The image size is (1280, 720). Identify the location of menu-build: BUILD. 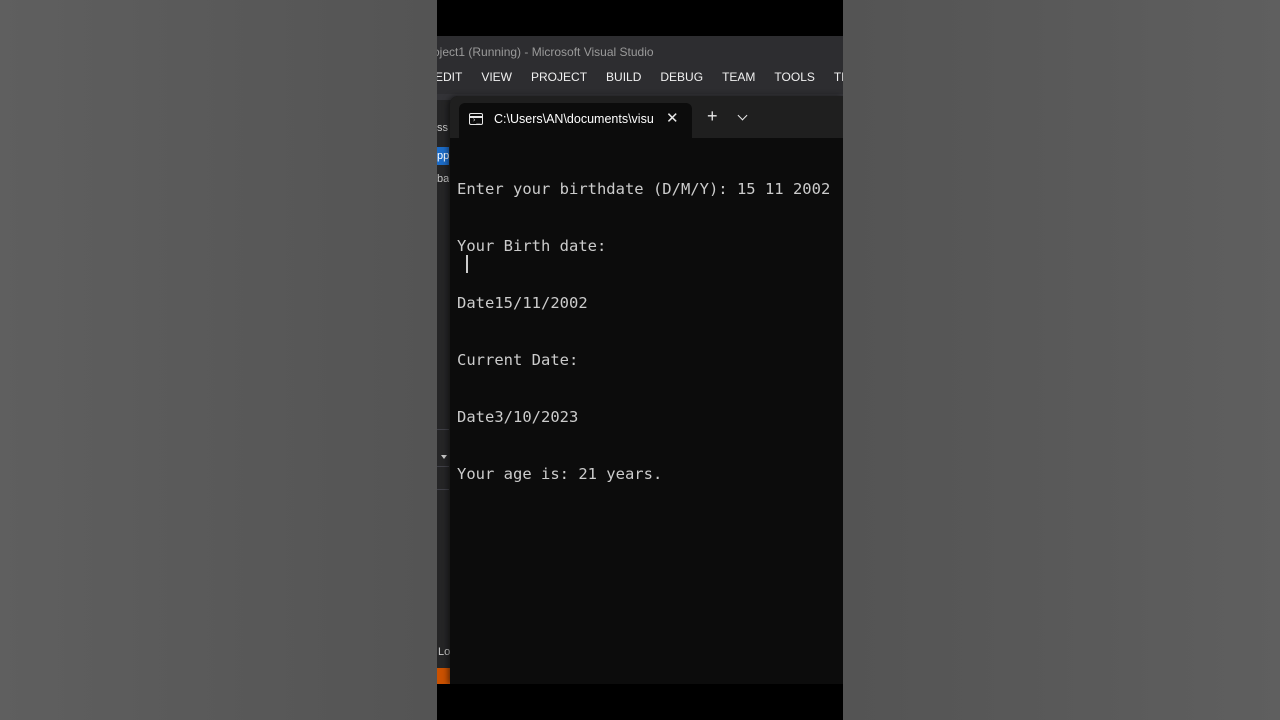
(623, 78).